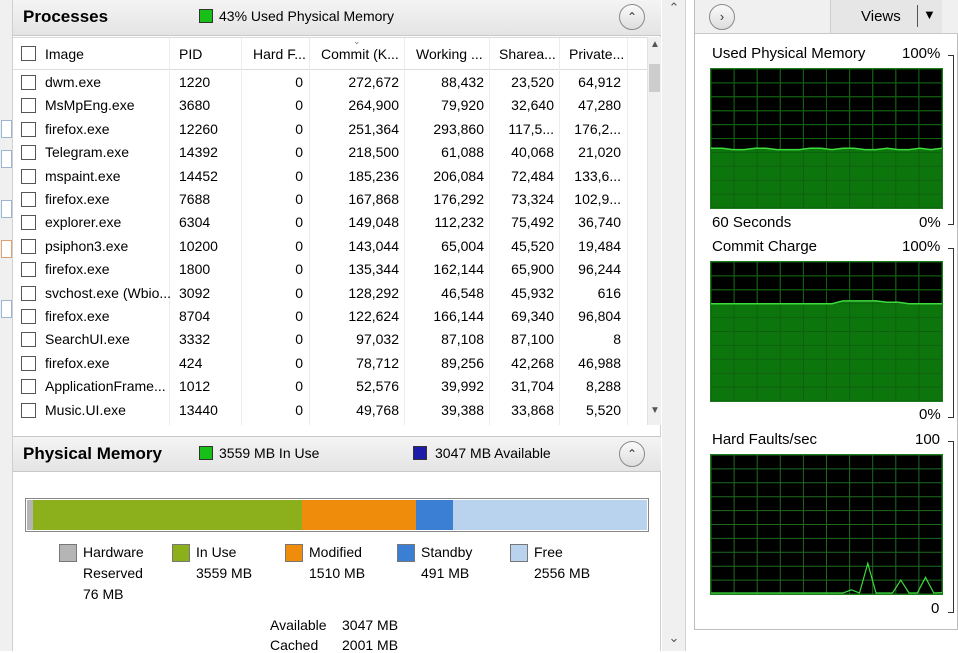  Describe the element at coordinates (330, 363) in the screenshot. I see `table-row: firefox.exe 424 0 78,712 89,256 42,268 46,988` at that location.